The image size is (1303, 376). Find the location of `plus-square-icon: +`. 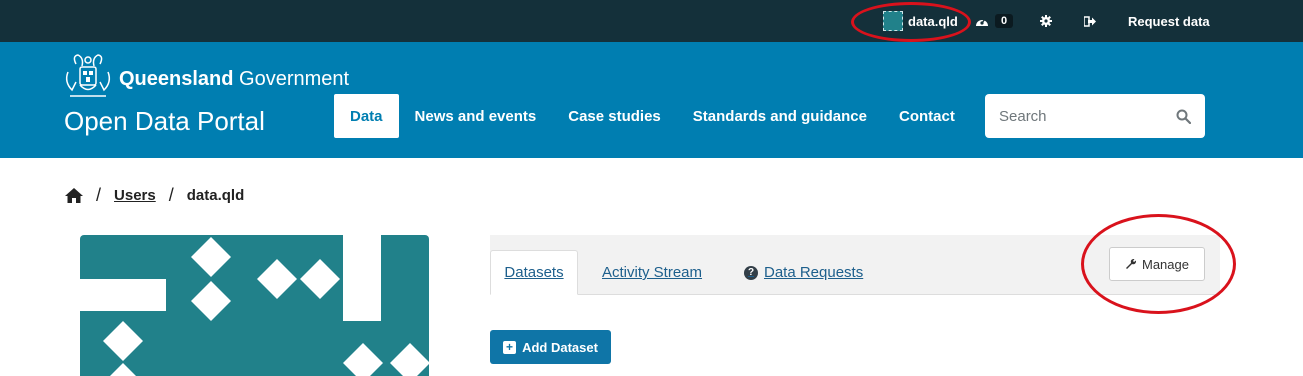

plus-square-icon: + is located at coordinates (510, 347).